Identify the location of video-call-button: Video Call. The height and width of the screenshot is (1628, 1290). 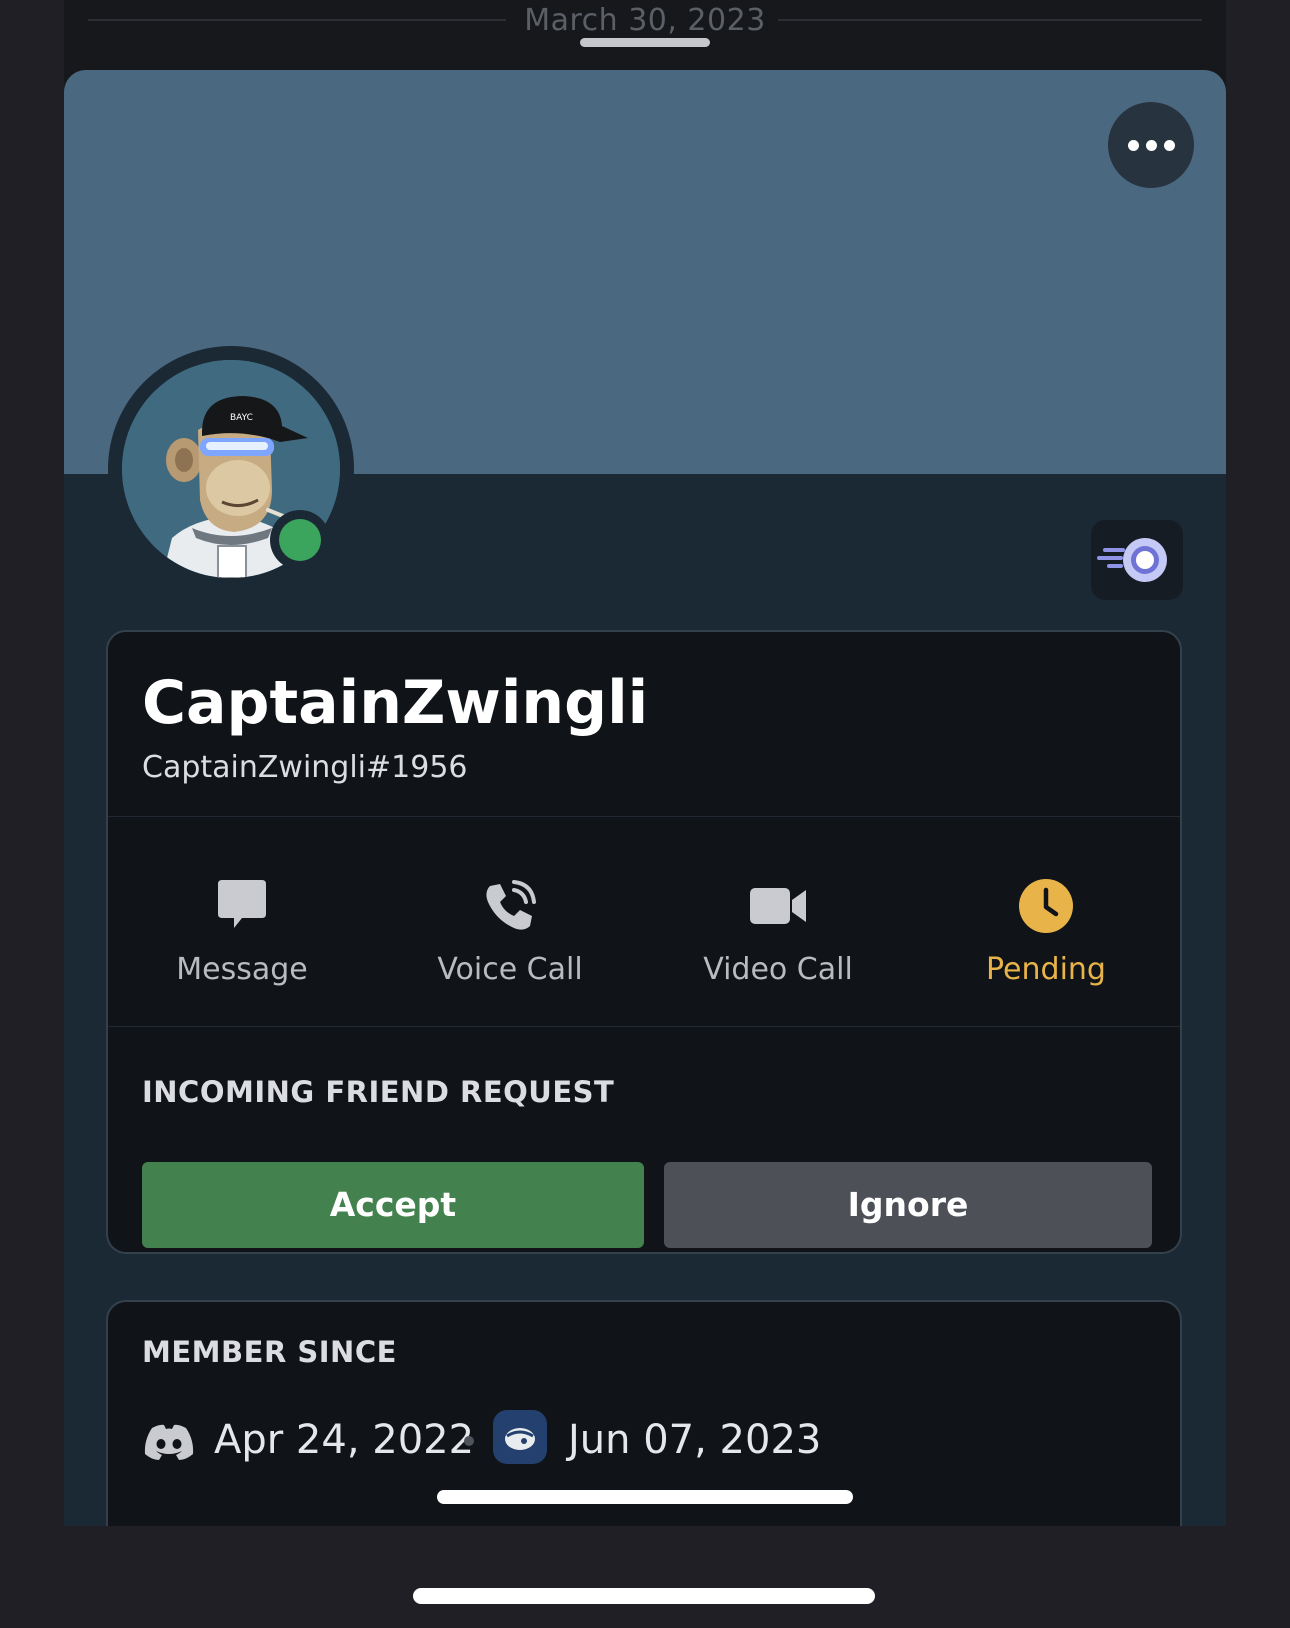
(778, 939).